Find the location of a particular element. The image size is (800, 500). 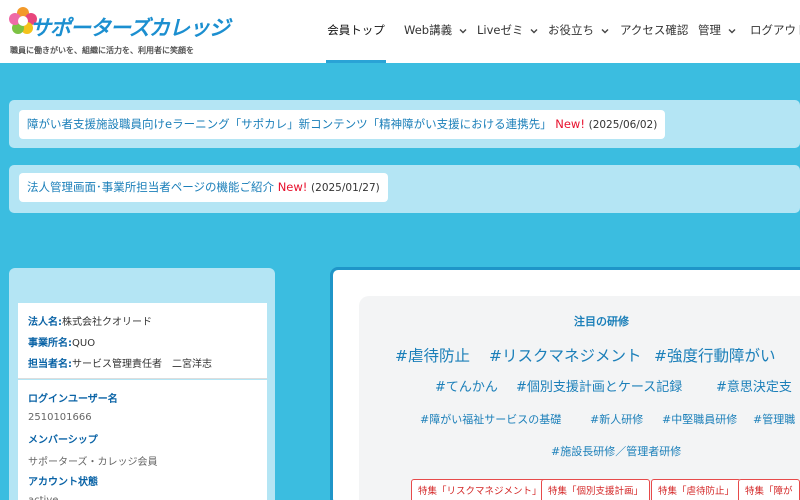

nav-item-access-check: アクセス確認 is located at coordinates (654, 31).